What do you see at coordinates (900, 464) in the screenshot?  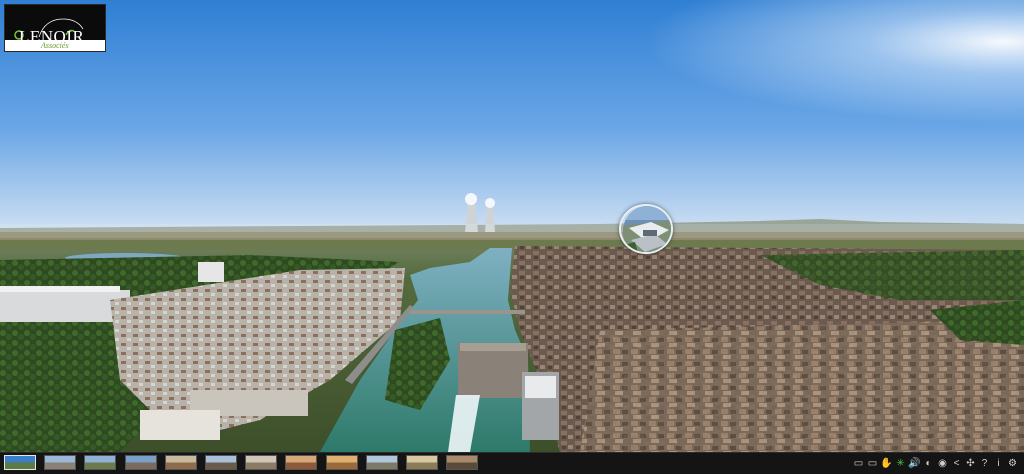 I see `autorotate-icon: ✳` at bounding box center [900, 464].